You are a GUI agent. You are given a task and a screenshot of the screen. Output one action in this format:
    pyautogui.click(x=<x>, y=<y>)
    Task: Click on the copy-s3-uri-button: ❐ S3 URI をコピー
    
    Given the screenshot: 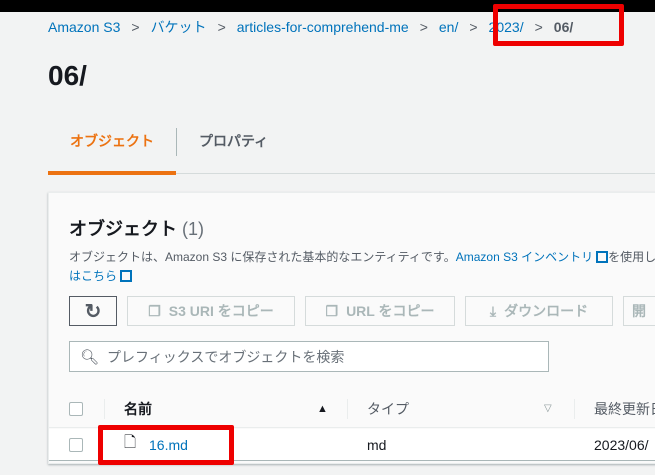 What is the action you would take?
    pyautogui.click(x=211, y=311)
    